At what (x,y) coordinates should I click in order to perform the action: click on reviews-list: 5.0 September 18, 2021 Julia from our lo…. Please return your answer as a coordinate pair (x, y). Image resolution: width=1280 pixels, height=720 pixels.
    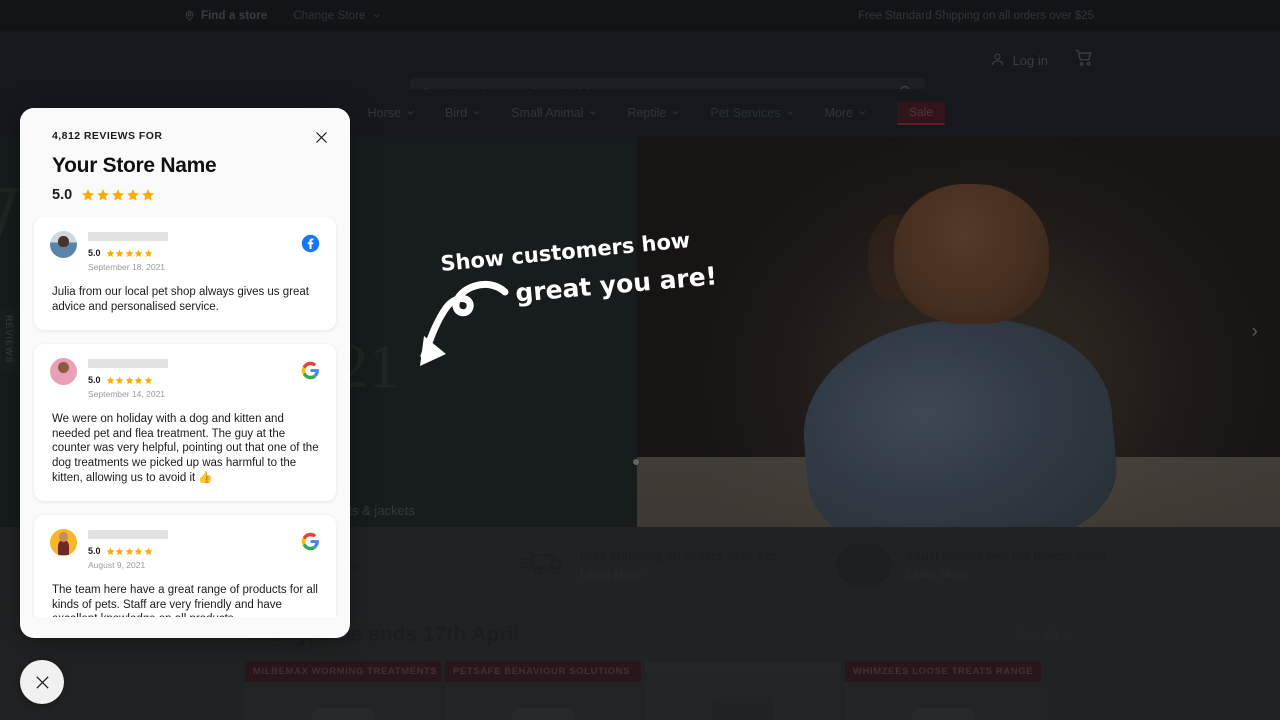
    Looking at the image, I should click on (185, 417).